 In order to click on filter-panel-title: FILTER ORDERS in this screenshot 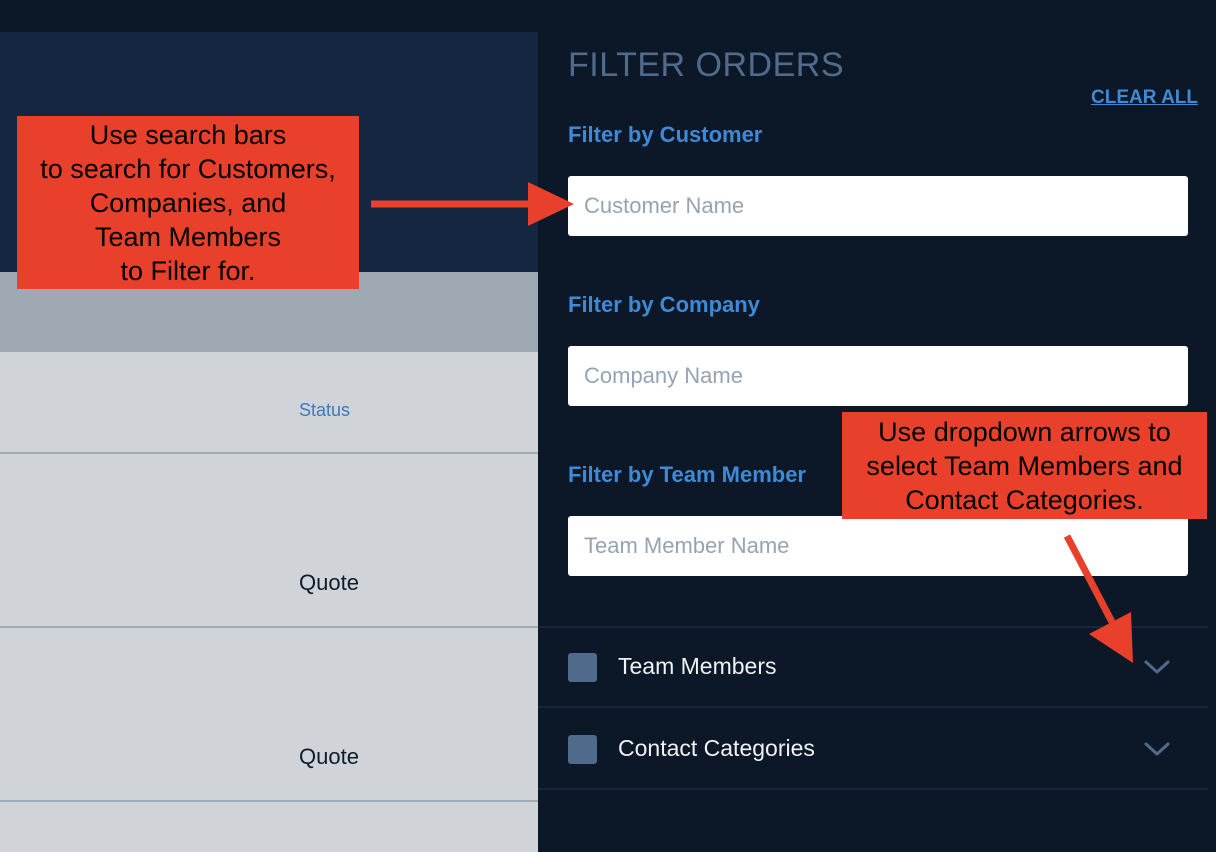, I will do `click(706, 65)`.